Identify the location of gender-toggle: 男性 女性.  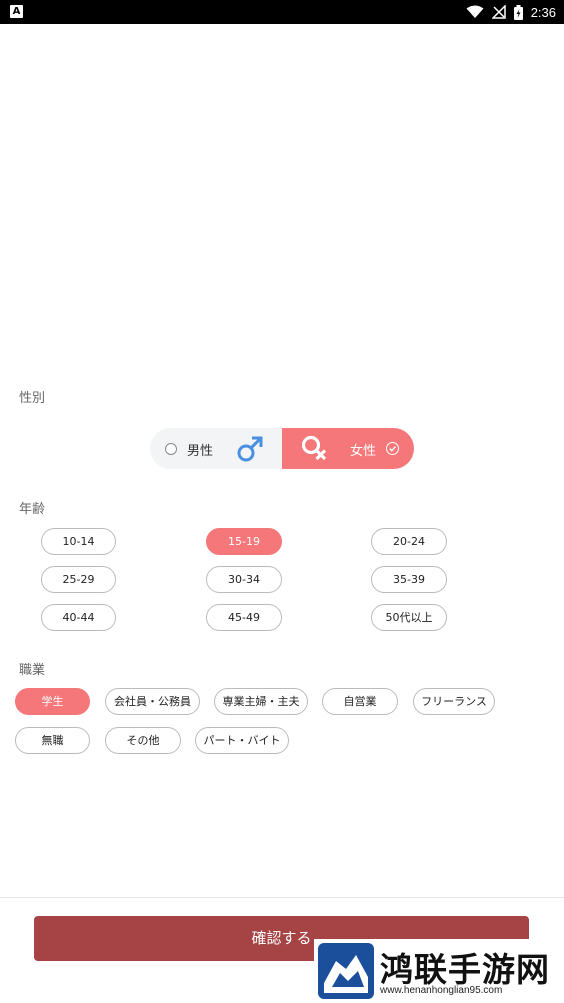
(282, 448).